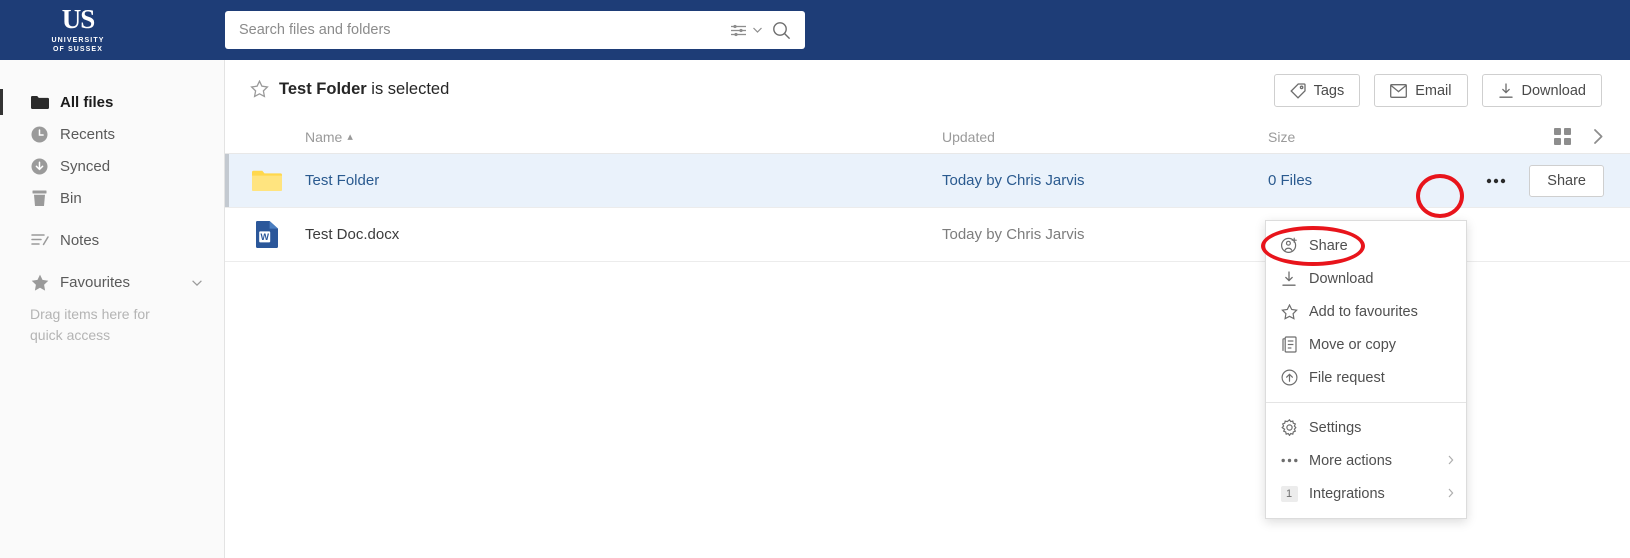  I want to click on sync-down-icon, so click(39, 166).